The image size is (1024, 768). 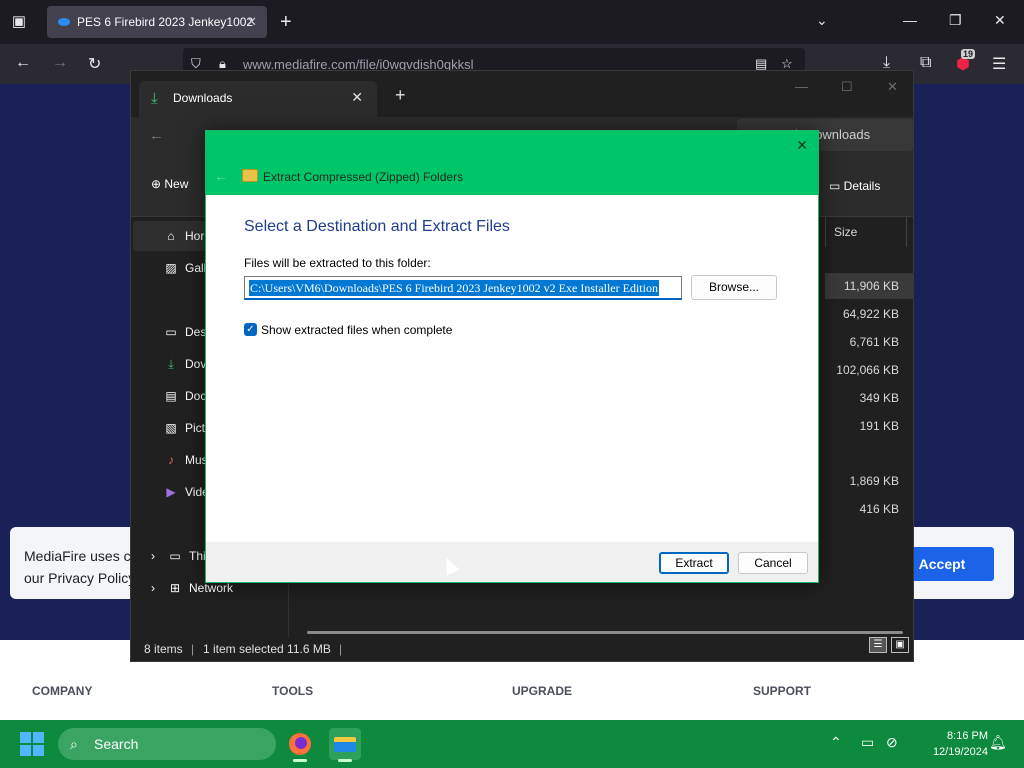 What do you see at coordinates (782, 691) in the screenshot?
I see `footer-support: SUPPORT` at bounding box center [782, 691].